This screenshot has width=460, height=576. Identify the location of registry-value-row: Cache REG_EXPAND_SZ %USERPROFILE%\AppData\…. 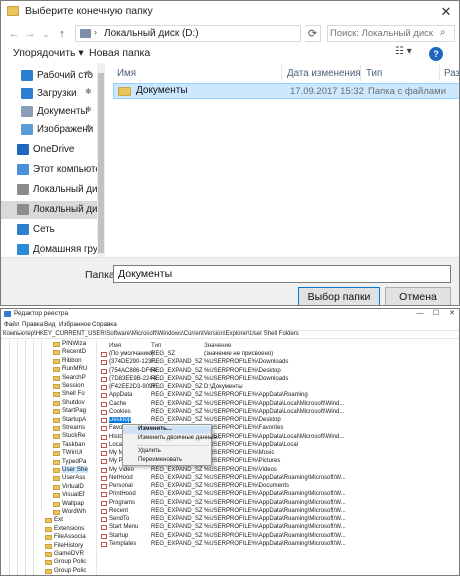
(278, 405).